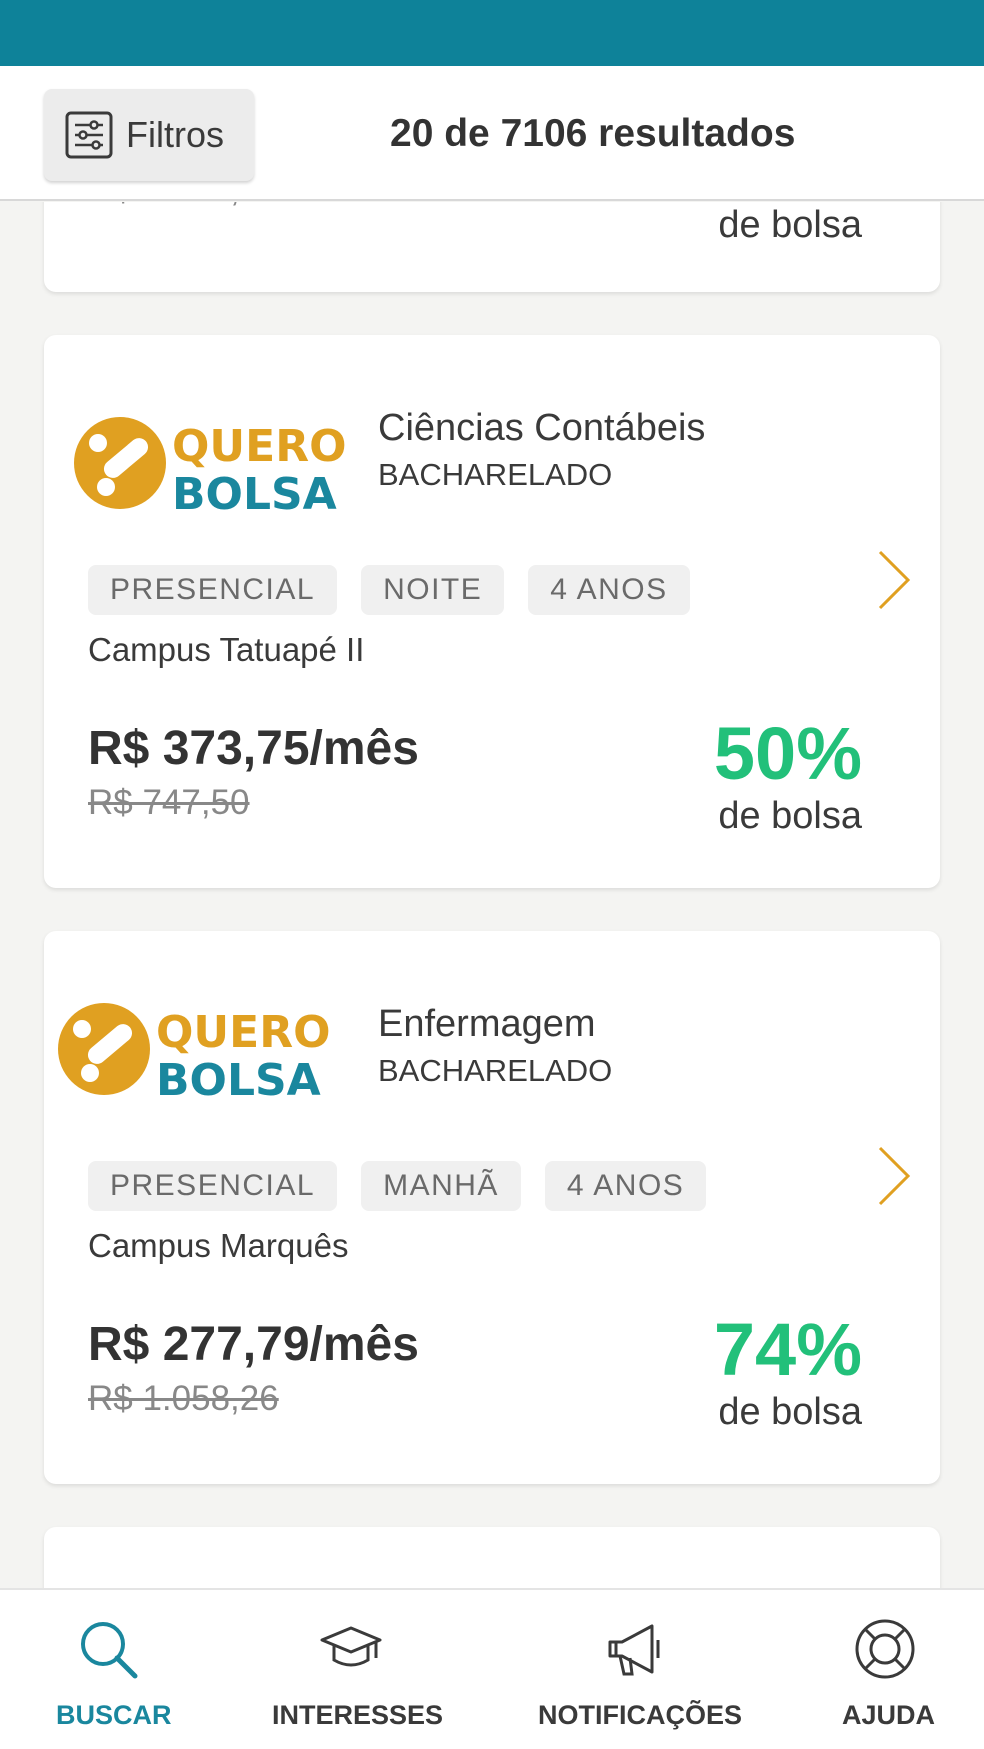  Describe the element at coordinates (183, 1398) in the screenshot. I see `old-price: R$ 1.058,26` at that location.